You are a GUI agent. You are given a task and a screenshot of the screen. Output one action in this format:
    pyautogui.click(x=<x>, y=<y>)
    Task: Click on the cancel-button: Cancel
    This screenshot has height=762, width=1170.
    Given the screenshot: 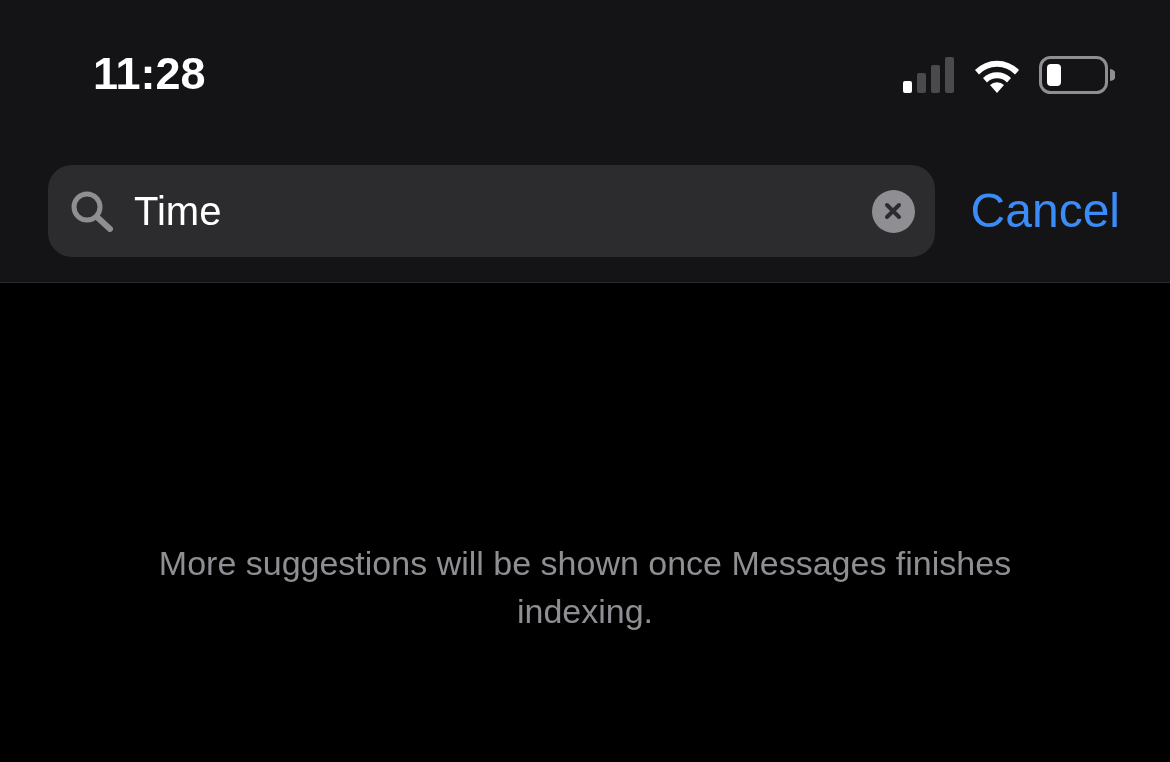 What is the action you would take?
    pyautogui.click(x=1045, y=211)
    